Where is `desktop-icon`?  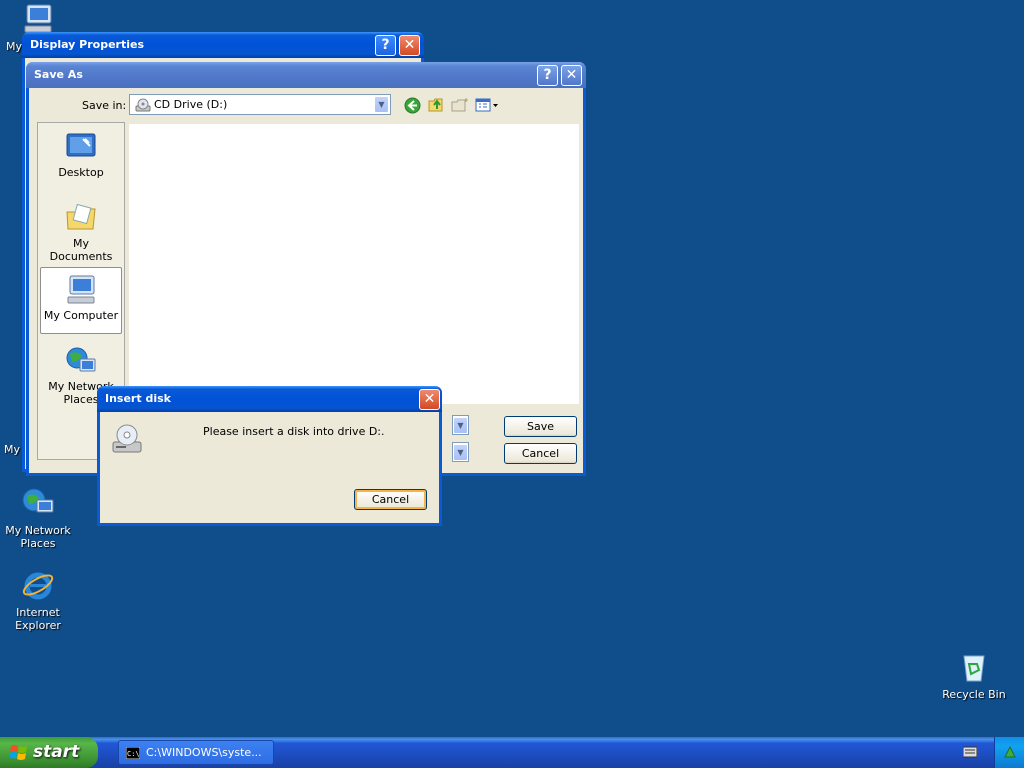 desktop-icon is located at coordinates (81, 147).